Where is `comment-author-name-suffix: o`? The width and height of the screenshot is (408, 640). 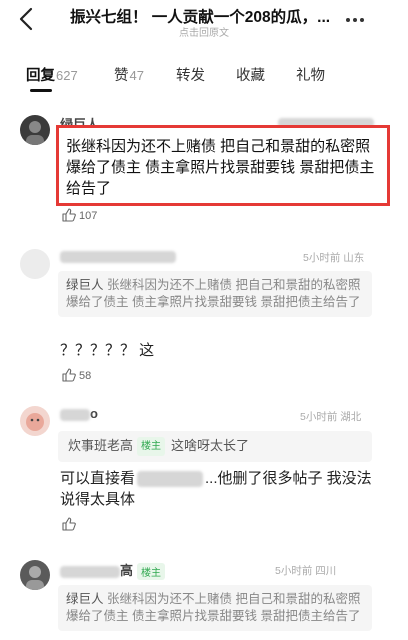
comment-author-name-suffix: o is located at coordinates (94, 413).